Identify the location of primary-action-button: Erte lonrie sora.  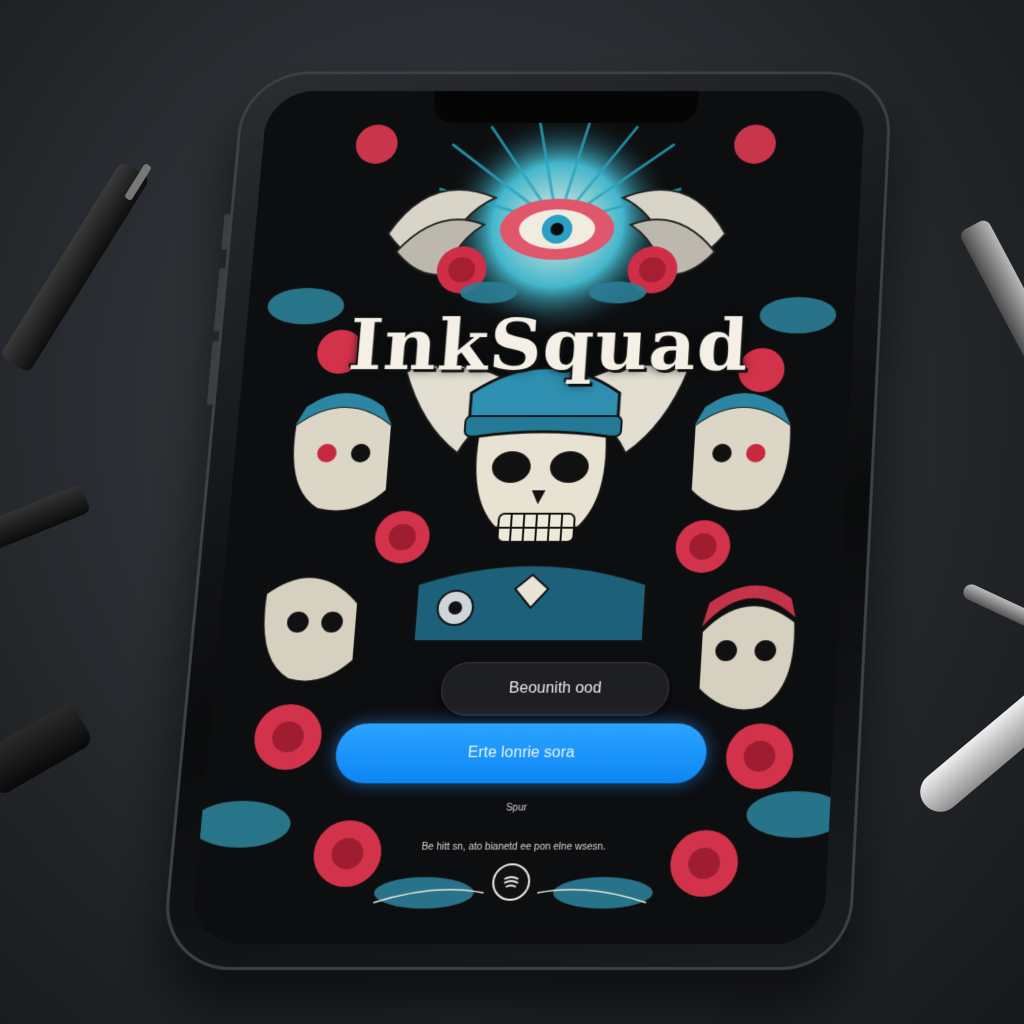
(521, 753).